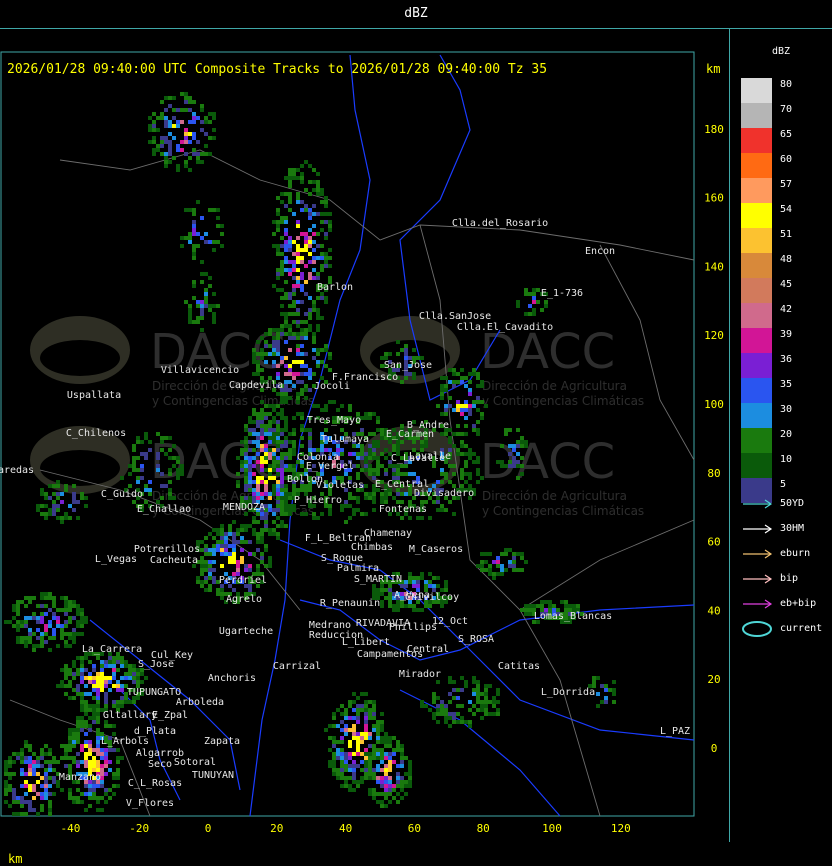 The image size is (832, 866). Describe the element at coordinates (174, 560) in the screenshot. I see `place-label: Cacheuta` at that location.